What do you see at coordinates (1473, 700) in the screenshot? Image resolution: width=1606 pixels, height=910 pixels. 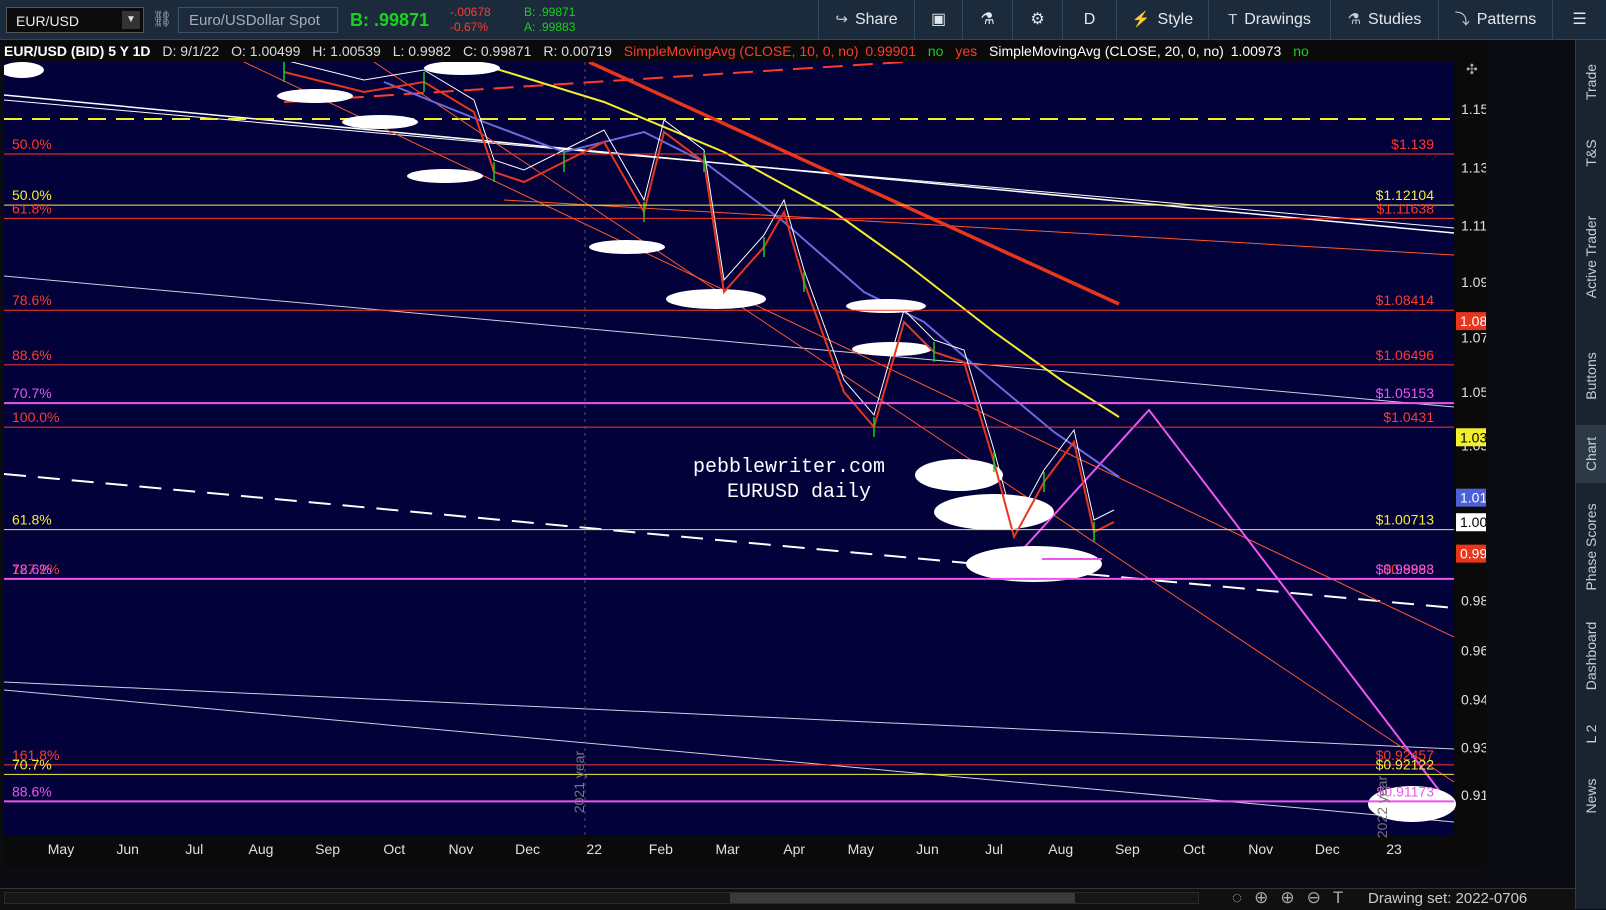 I see `y-tick-label: 0.94746` at bounding box center [1473, 700].